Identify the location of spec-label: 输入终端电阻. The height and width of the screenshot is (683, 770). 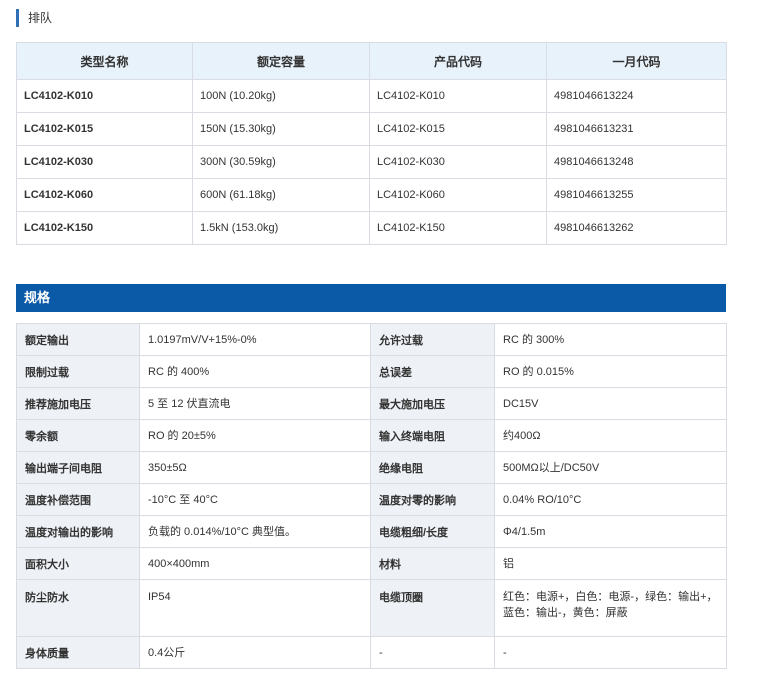
(432, 435).